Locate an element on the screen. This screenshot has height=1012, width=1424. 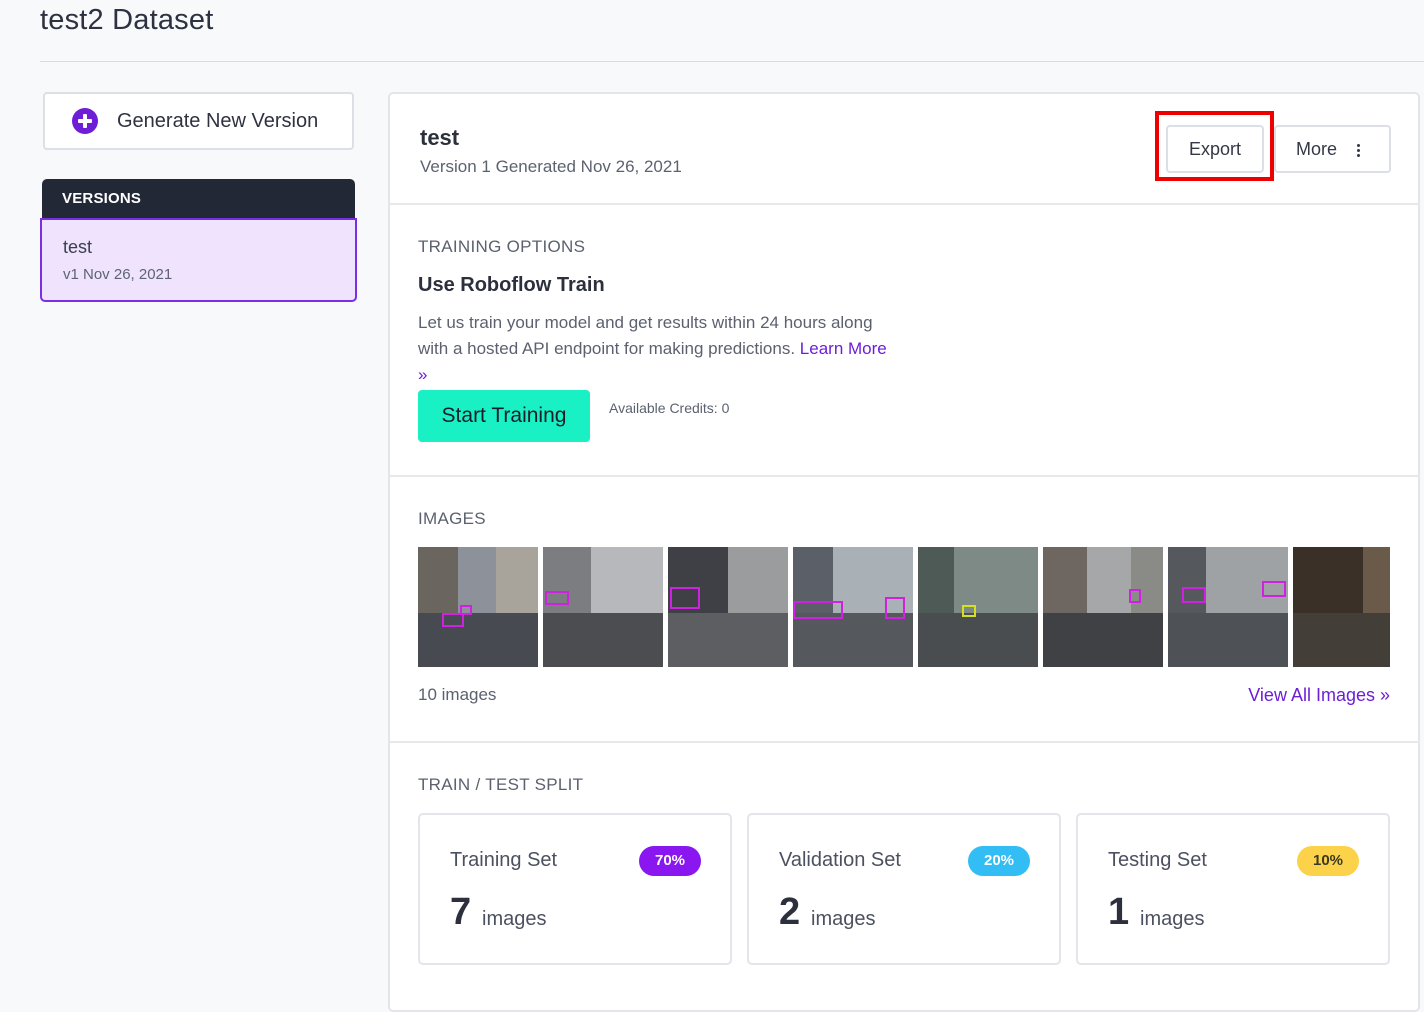
more-button: More is located at coordinates (1332, 149).